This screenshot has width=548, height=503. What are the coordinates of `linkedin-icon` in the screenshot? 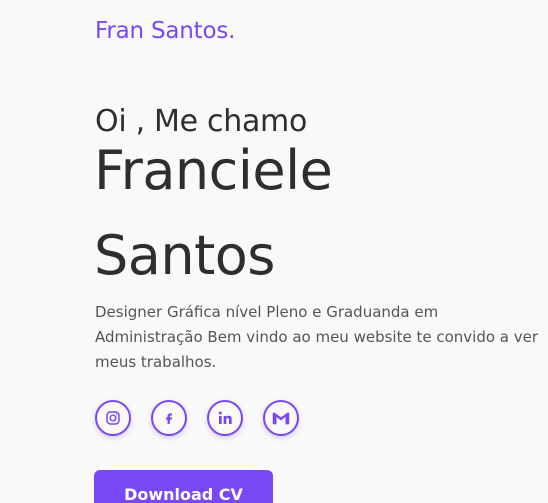 It's located at (225, 418).